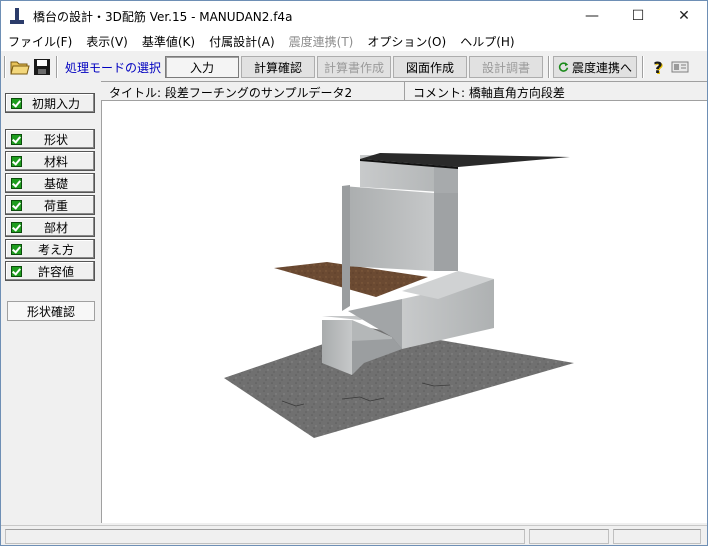  Describe the element at coordinates (55, 183) in the screenshot. I see `sidebar-item-label: 基礎` at that location.